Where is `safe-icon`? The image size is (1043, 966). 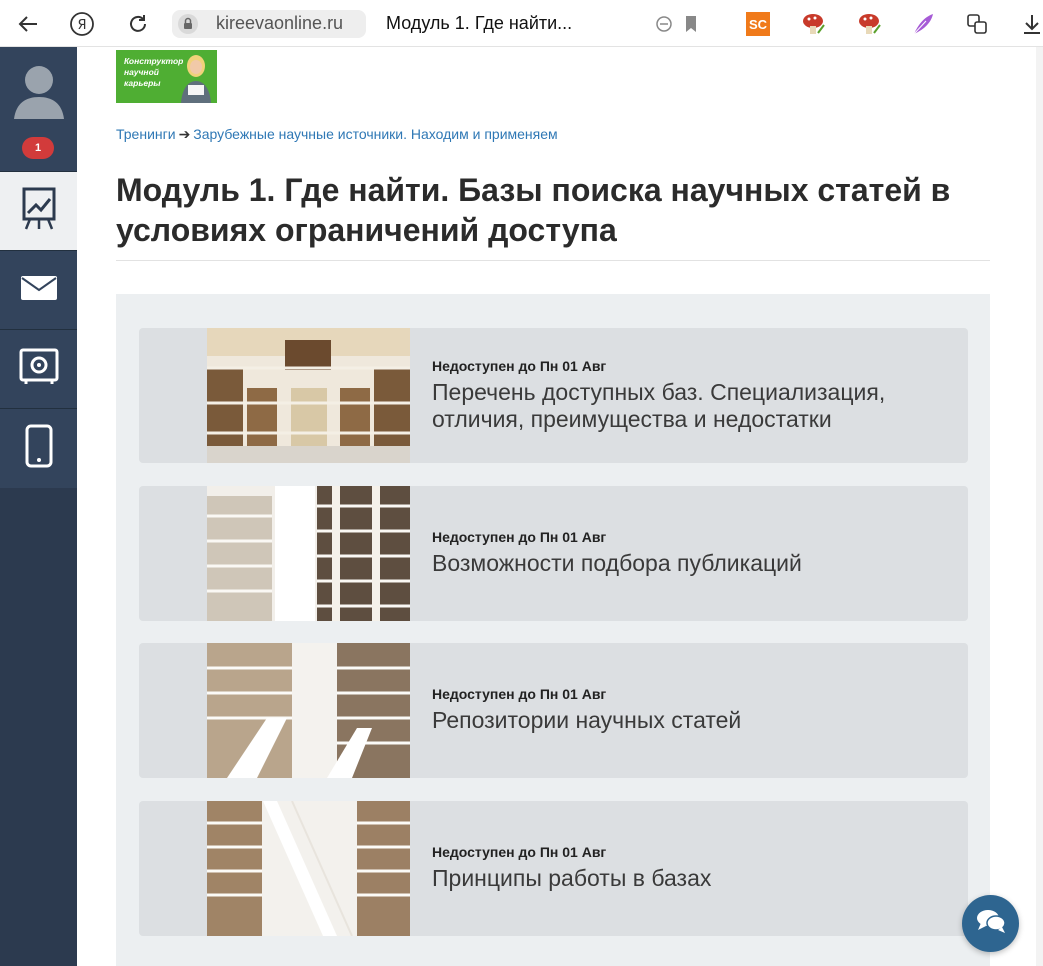 safe-icon is located at coordinates (39, 369).